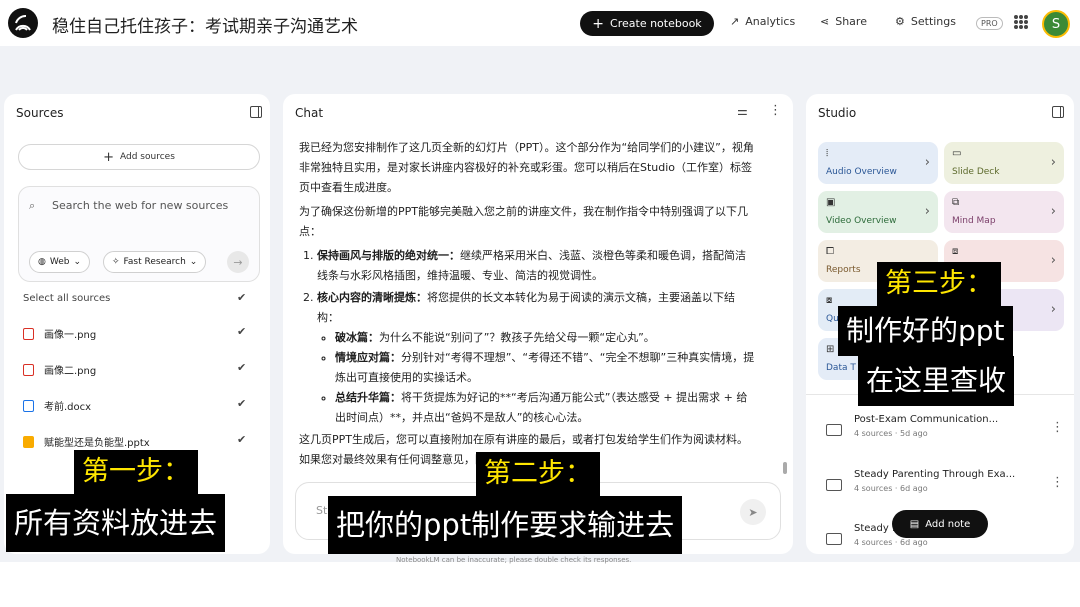 This screenshot has height=607, width=1080. Describe the element at coordinates (753, 512) in the screenshot. I see `send-button: ➤` at that location.